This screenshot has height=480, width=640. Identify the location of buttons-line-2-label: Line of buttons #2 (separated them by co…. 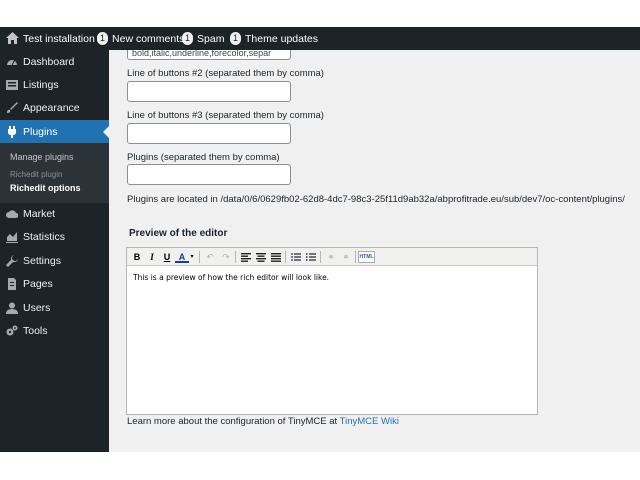
(225, 73).